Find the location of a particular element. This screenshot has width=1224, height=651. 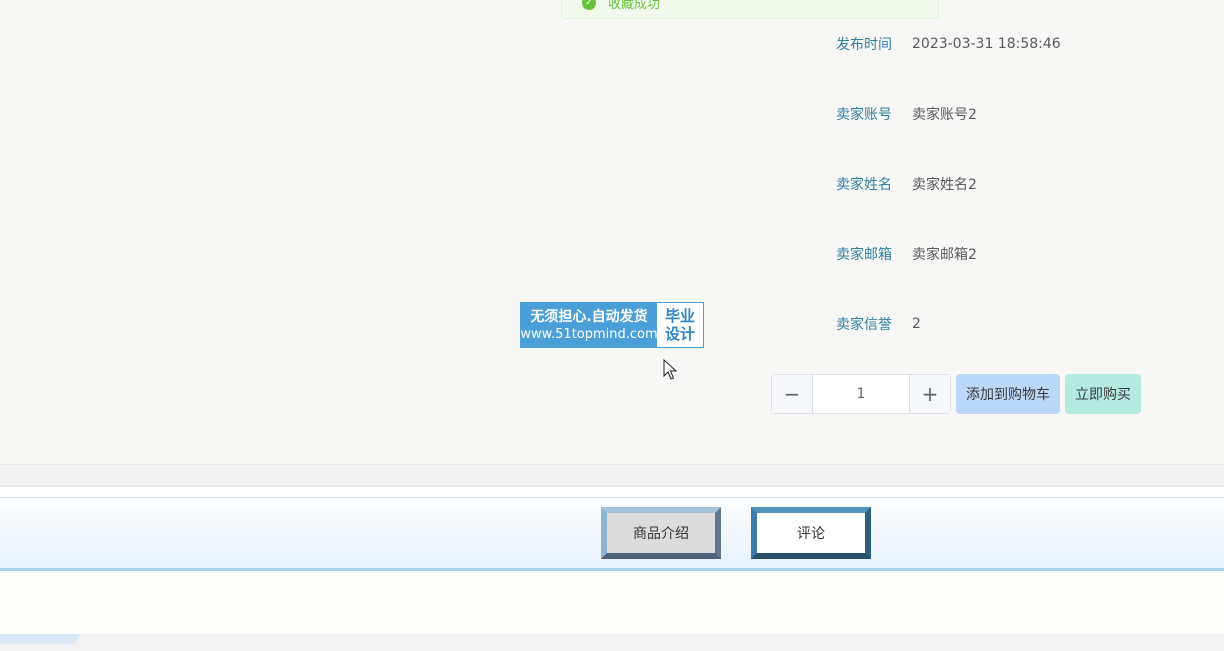

info-label: 卖家账号 is located at coordinates (864, 115).